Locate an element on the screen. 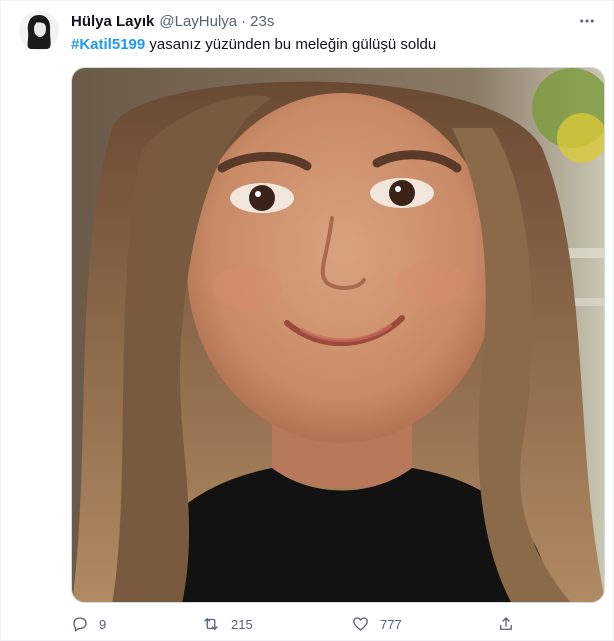 The image size is (614, 641). author-handle: @LayHulya is located at coordinates (198, 21).